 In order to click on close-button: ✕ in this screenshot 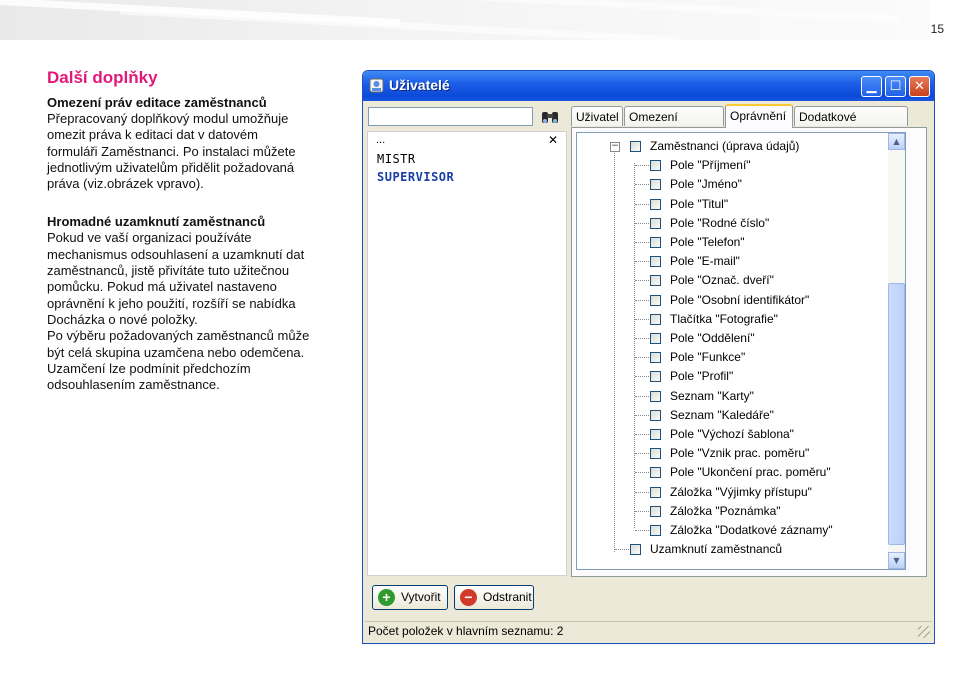, I will do `click(919, 86)`.